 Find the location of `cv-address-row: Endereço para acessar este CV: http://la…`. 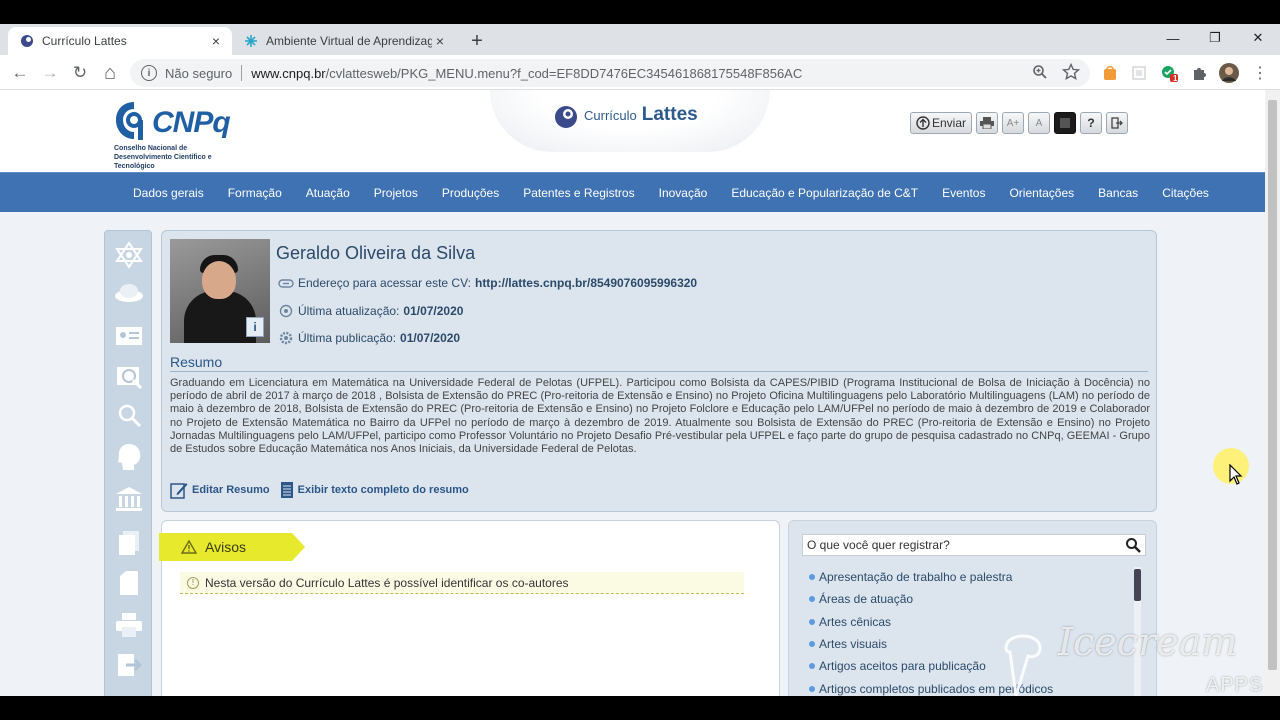

cv-address-row: Endereço para acessar este CV: http://la… is located at coordinates (487, 283).